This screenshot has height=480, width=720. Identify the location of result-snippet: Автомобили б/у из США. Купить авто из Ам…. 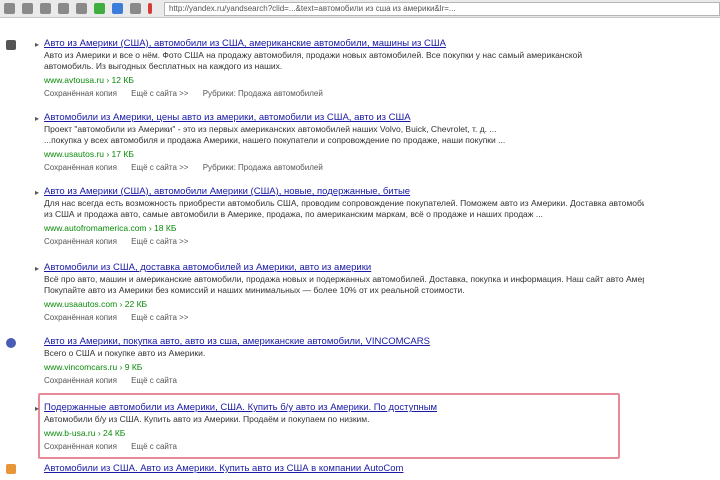
(207, 419).